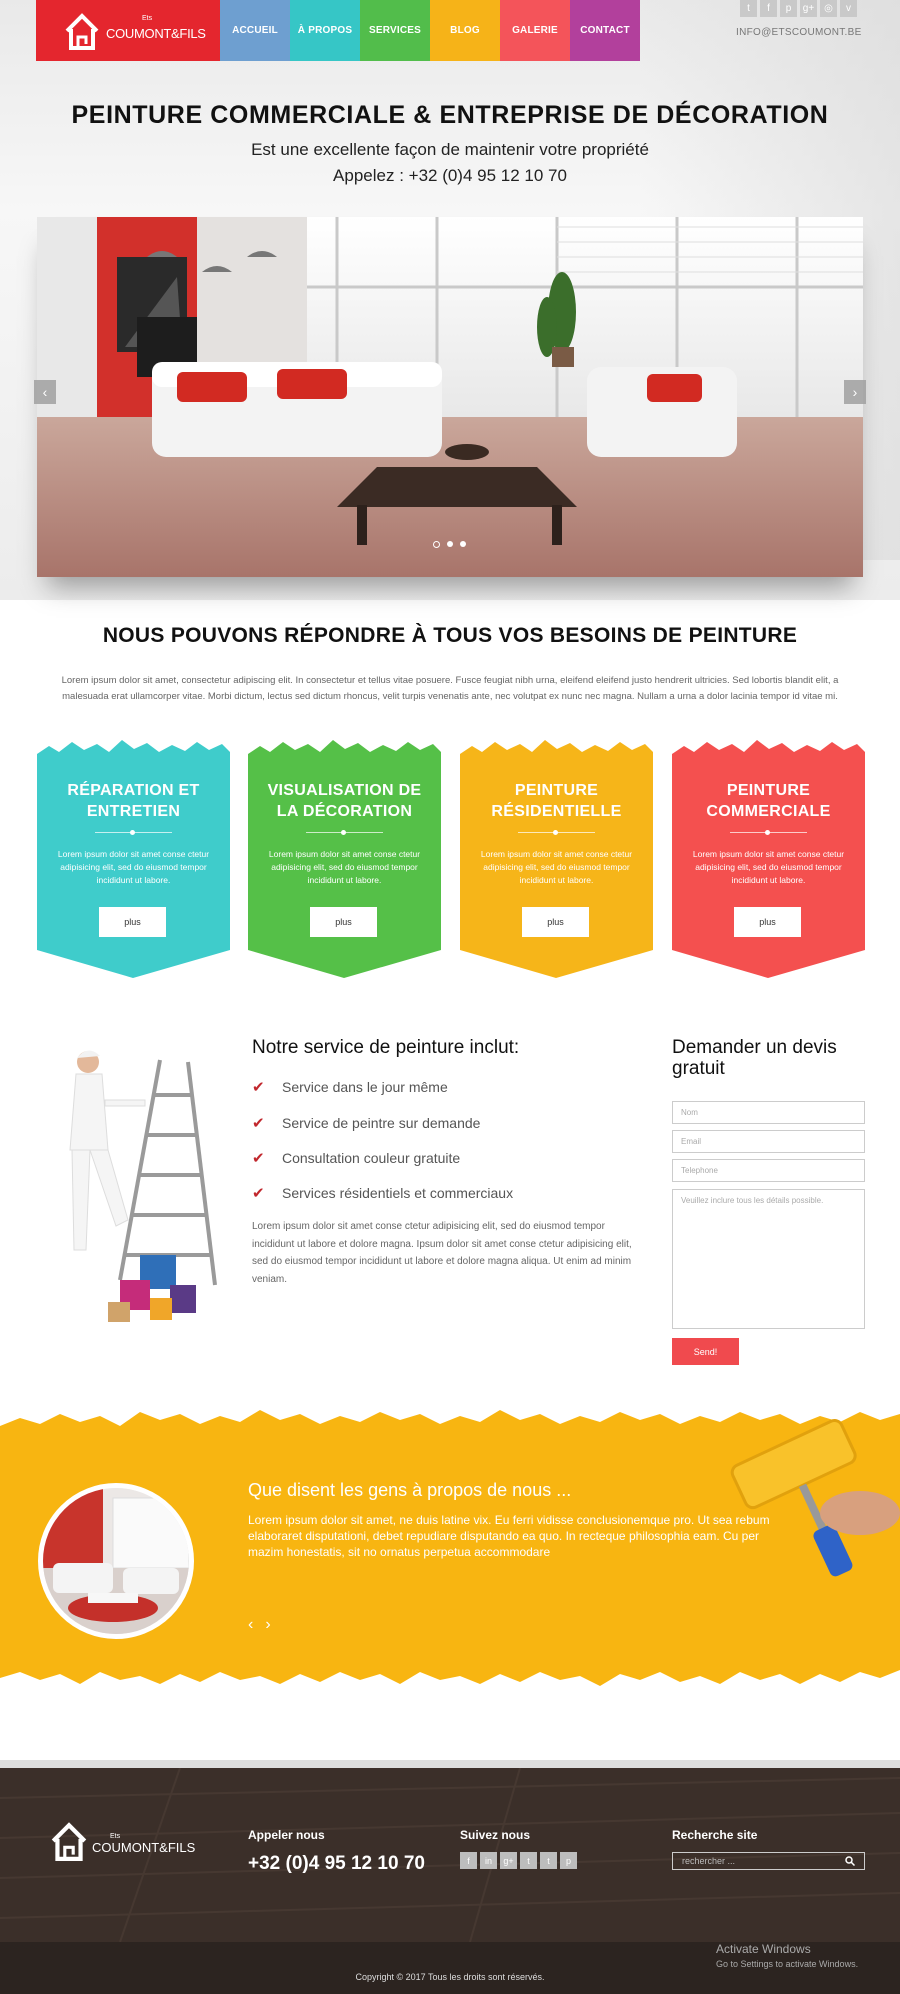  Describe the element at coordinates (799, 32) in the screenshot. I see `header-email: INFO@ETSCOUMONT.BE` at that location.